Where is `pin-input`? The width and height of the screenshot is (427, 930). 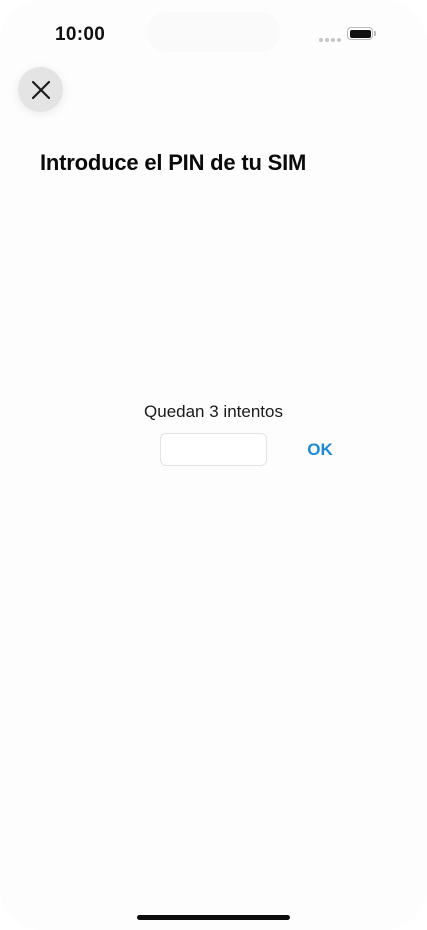
pin-input is located at coordinates (213, 449).